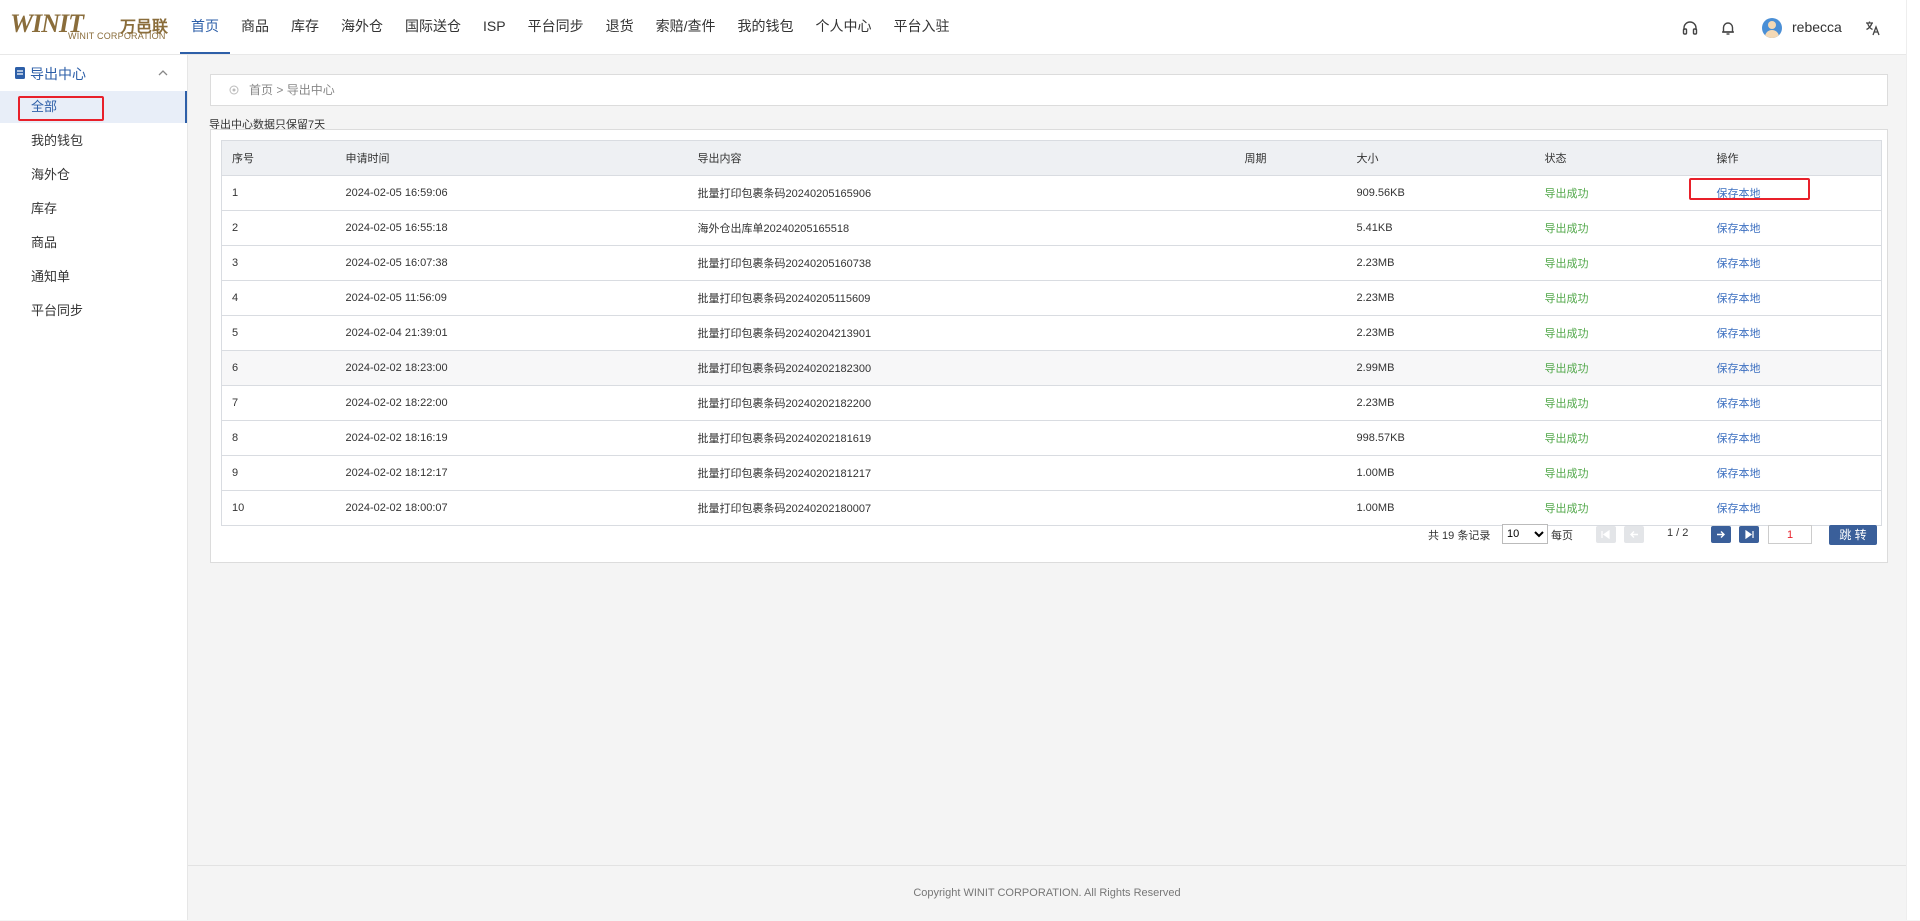 This screenshot has width=1920, height=921. What do you see at coordinates (235, 333) in the screenshot?
I see `cell-text: 5` at bounding box center [235, 333].